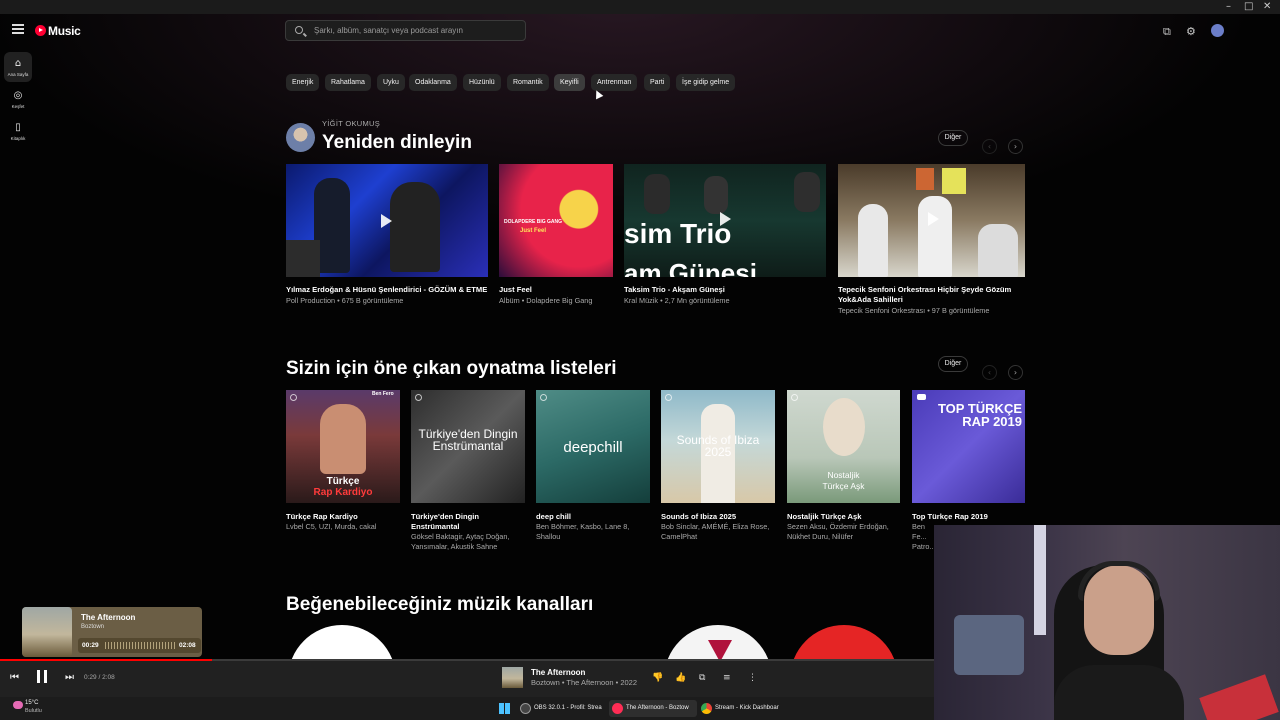 This screenshot has width=1280, height=720. What do you see at coordinates (18, 127) in the screenshot?
I see `library-icon: ▯` at bounding box center [18, 127].